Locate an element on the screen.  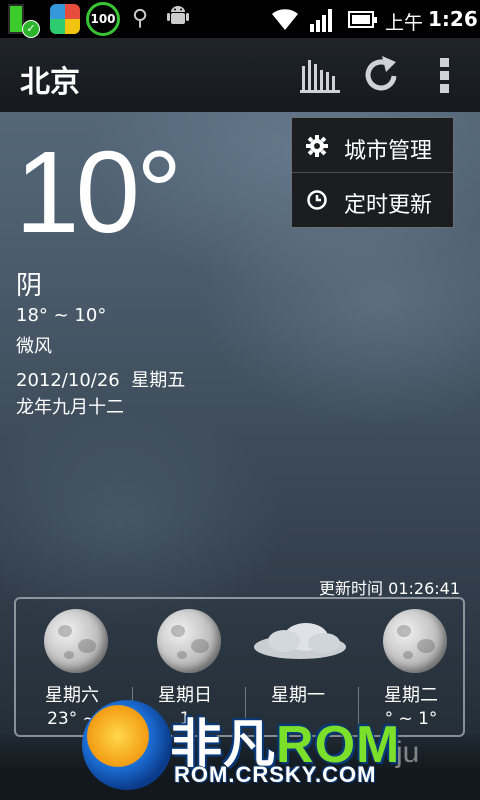
current-temperature: 10° is located at coordinates (98, 192).